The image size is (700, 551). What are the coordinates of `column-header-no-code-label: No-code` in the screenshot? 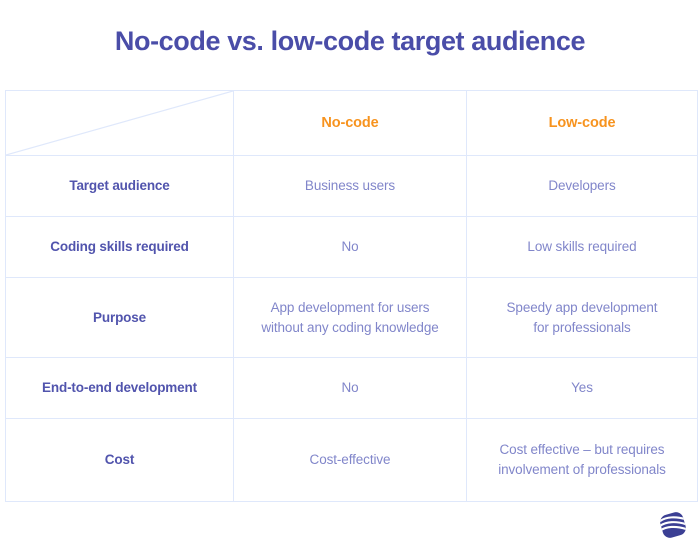 It's located at (350, 123).